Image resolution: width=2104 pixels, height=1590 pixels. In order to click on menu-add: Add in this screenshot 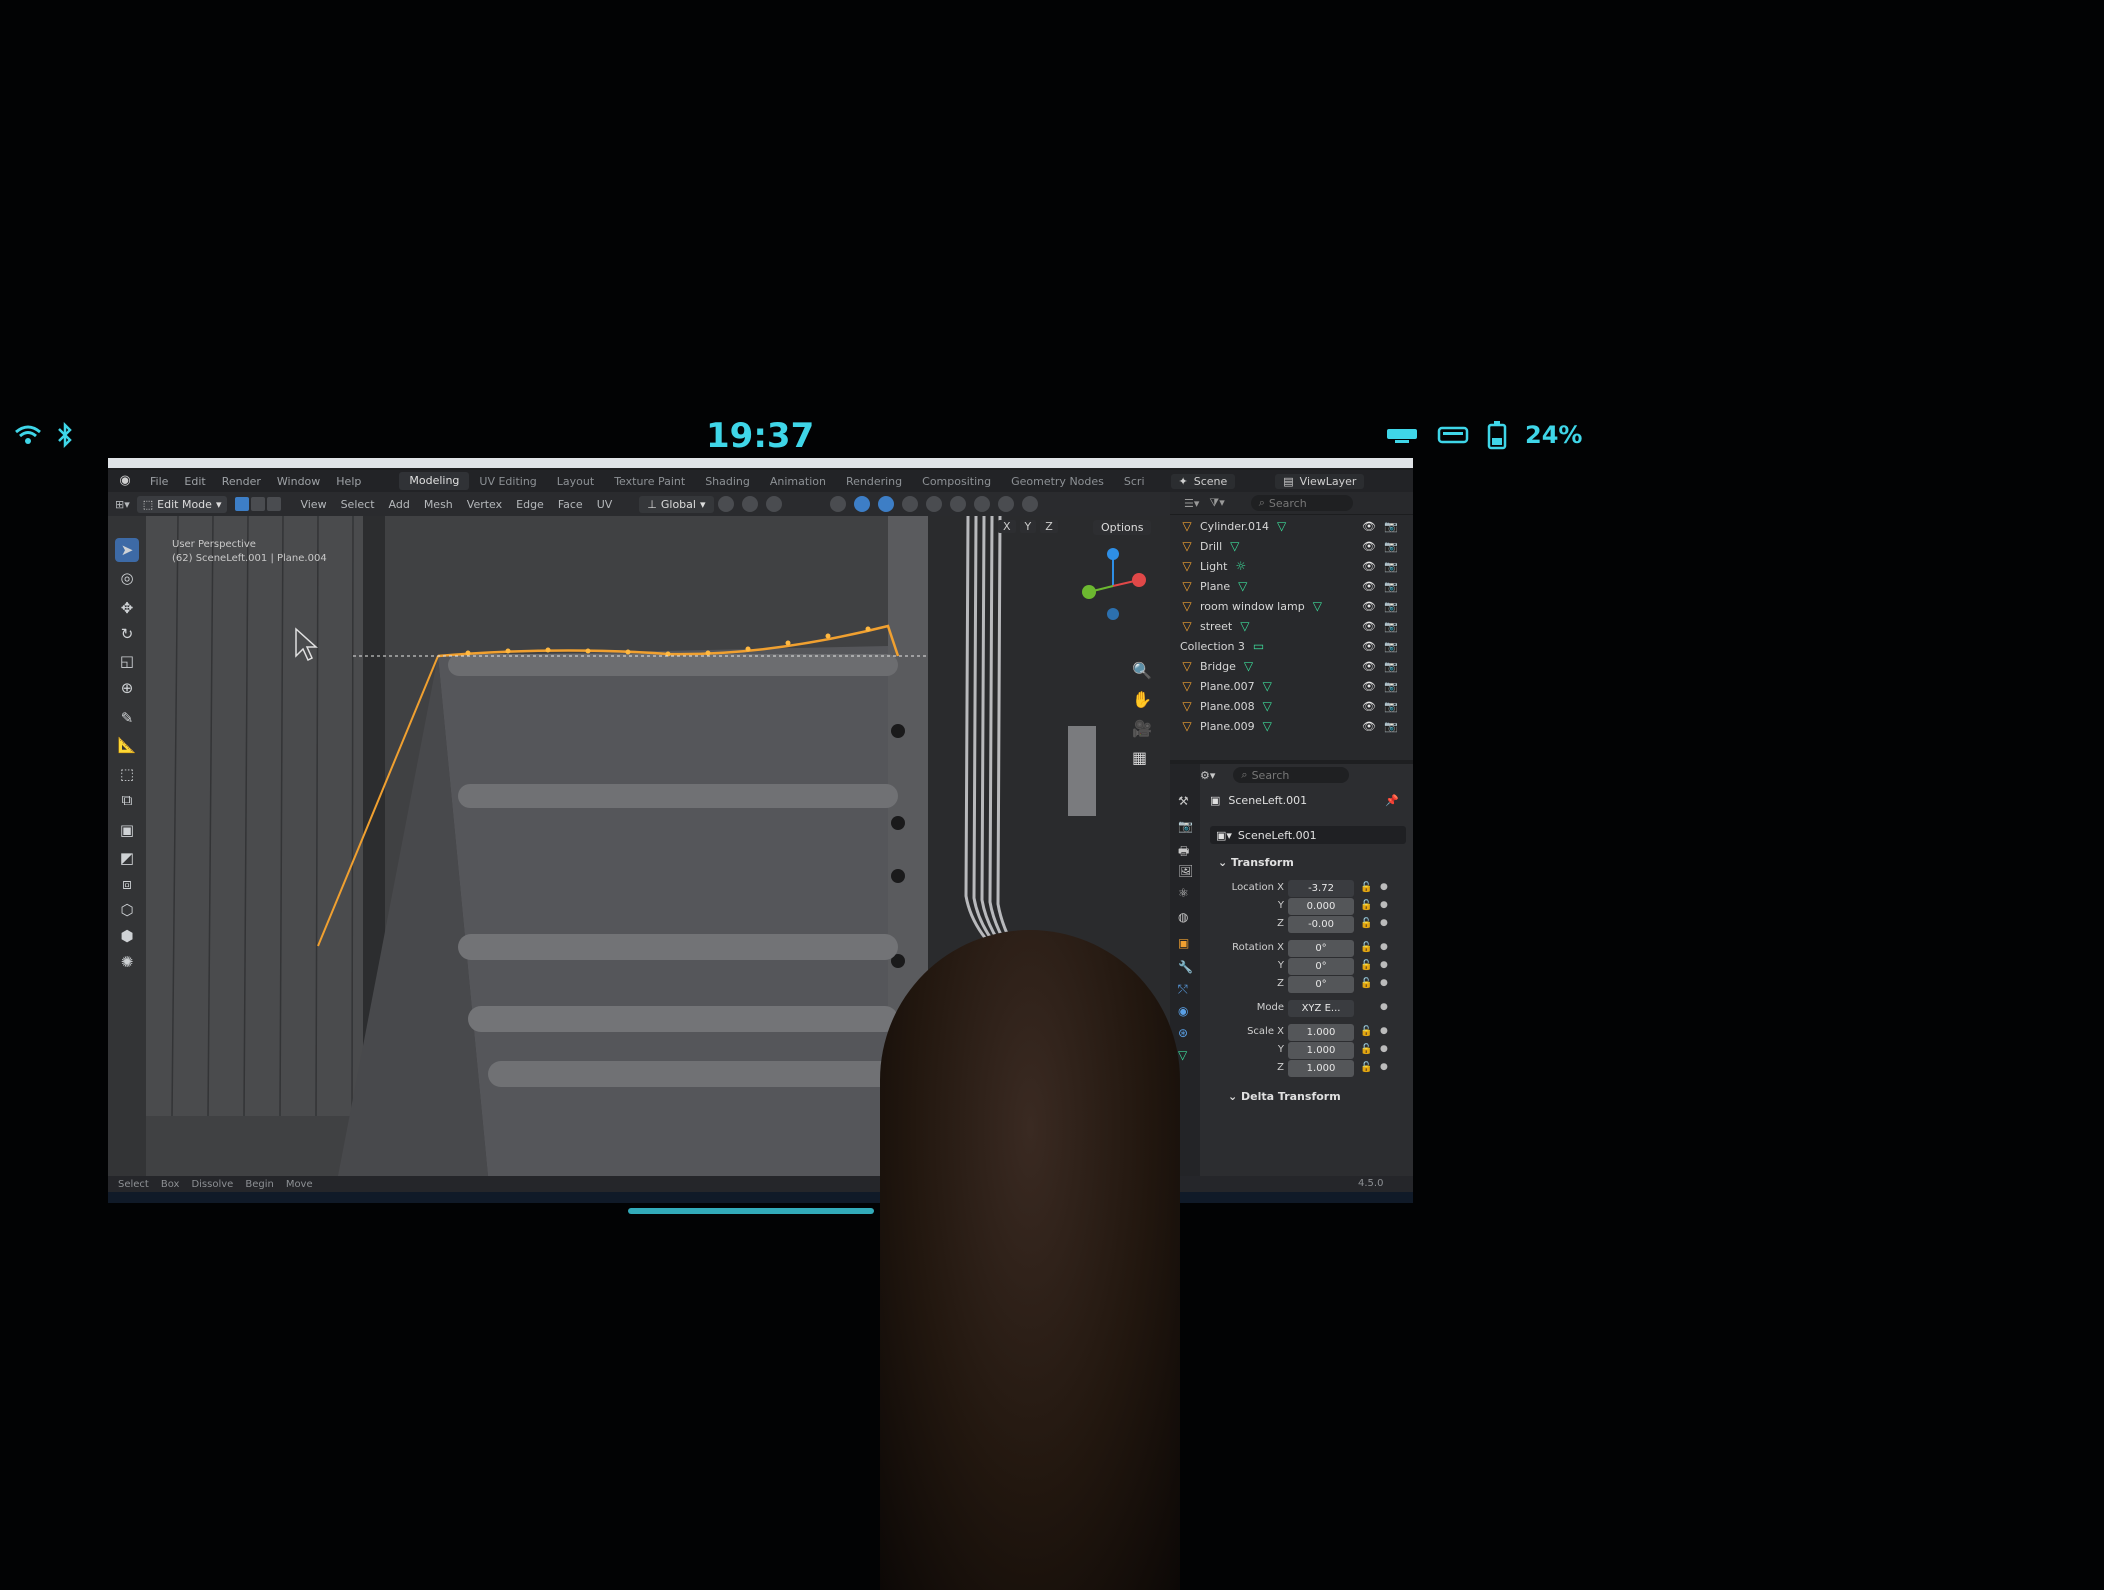, I will do `click(399, 504)`.